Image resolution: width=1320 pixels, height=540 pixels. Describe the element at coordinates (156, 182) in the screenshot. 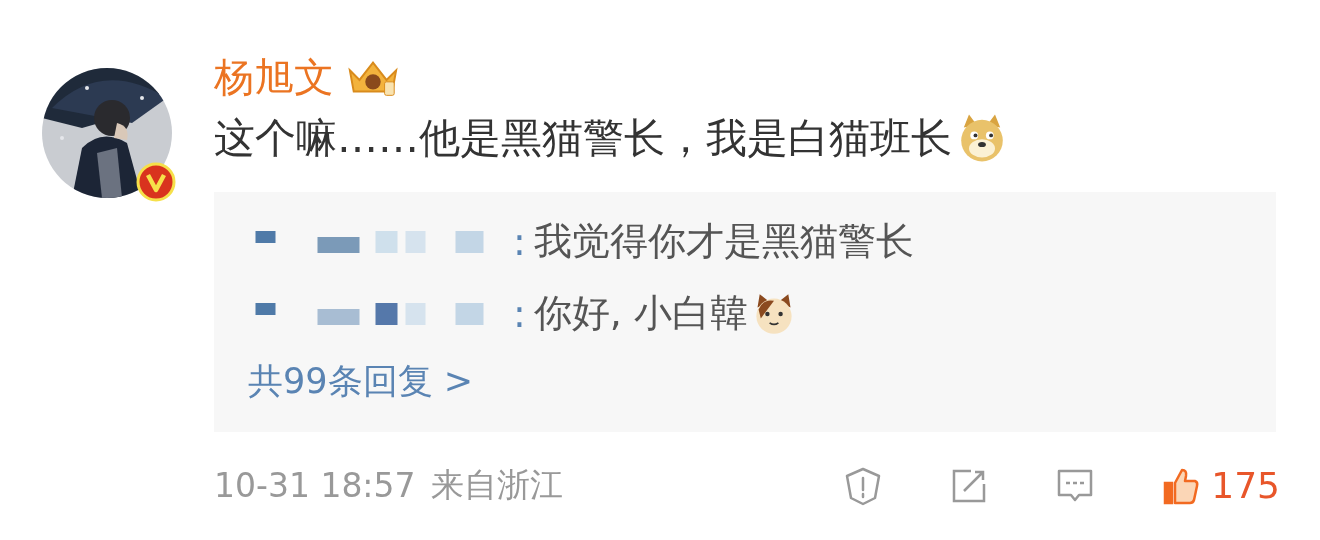

I see `verified-badge-icon` at that location.